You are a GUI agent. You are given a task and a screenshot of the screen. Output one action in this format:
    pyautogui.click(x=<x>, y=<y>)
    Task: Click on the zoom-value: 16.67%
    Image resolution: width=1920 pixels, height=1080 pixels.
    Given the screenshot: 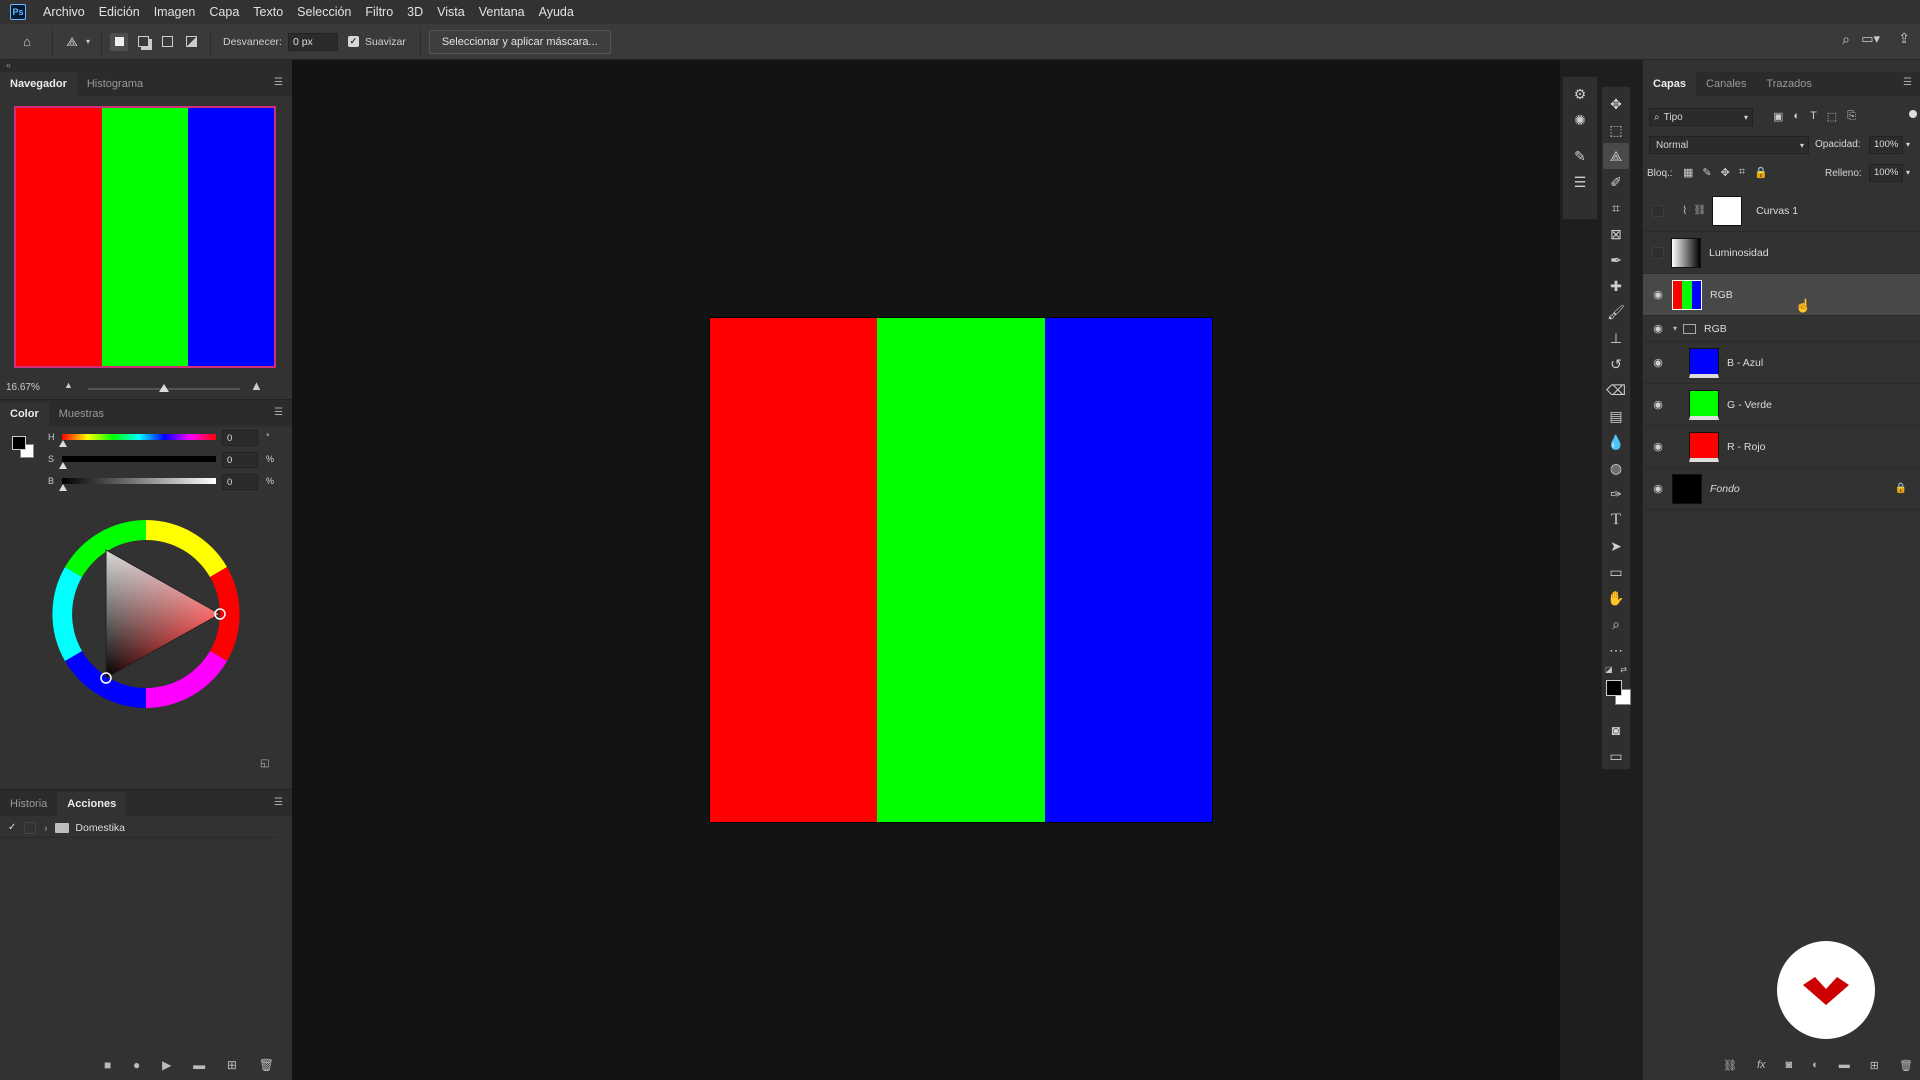 What is the action you would take?
    pyautogui.click(x=23, y=387)
    